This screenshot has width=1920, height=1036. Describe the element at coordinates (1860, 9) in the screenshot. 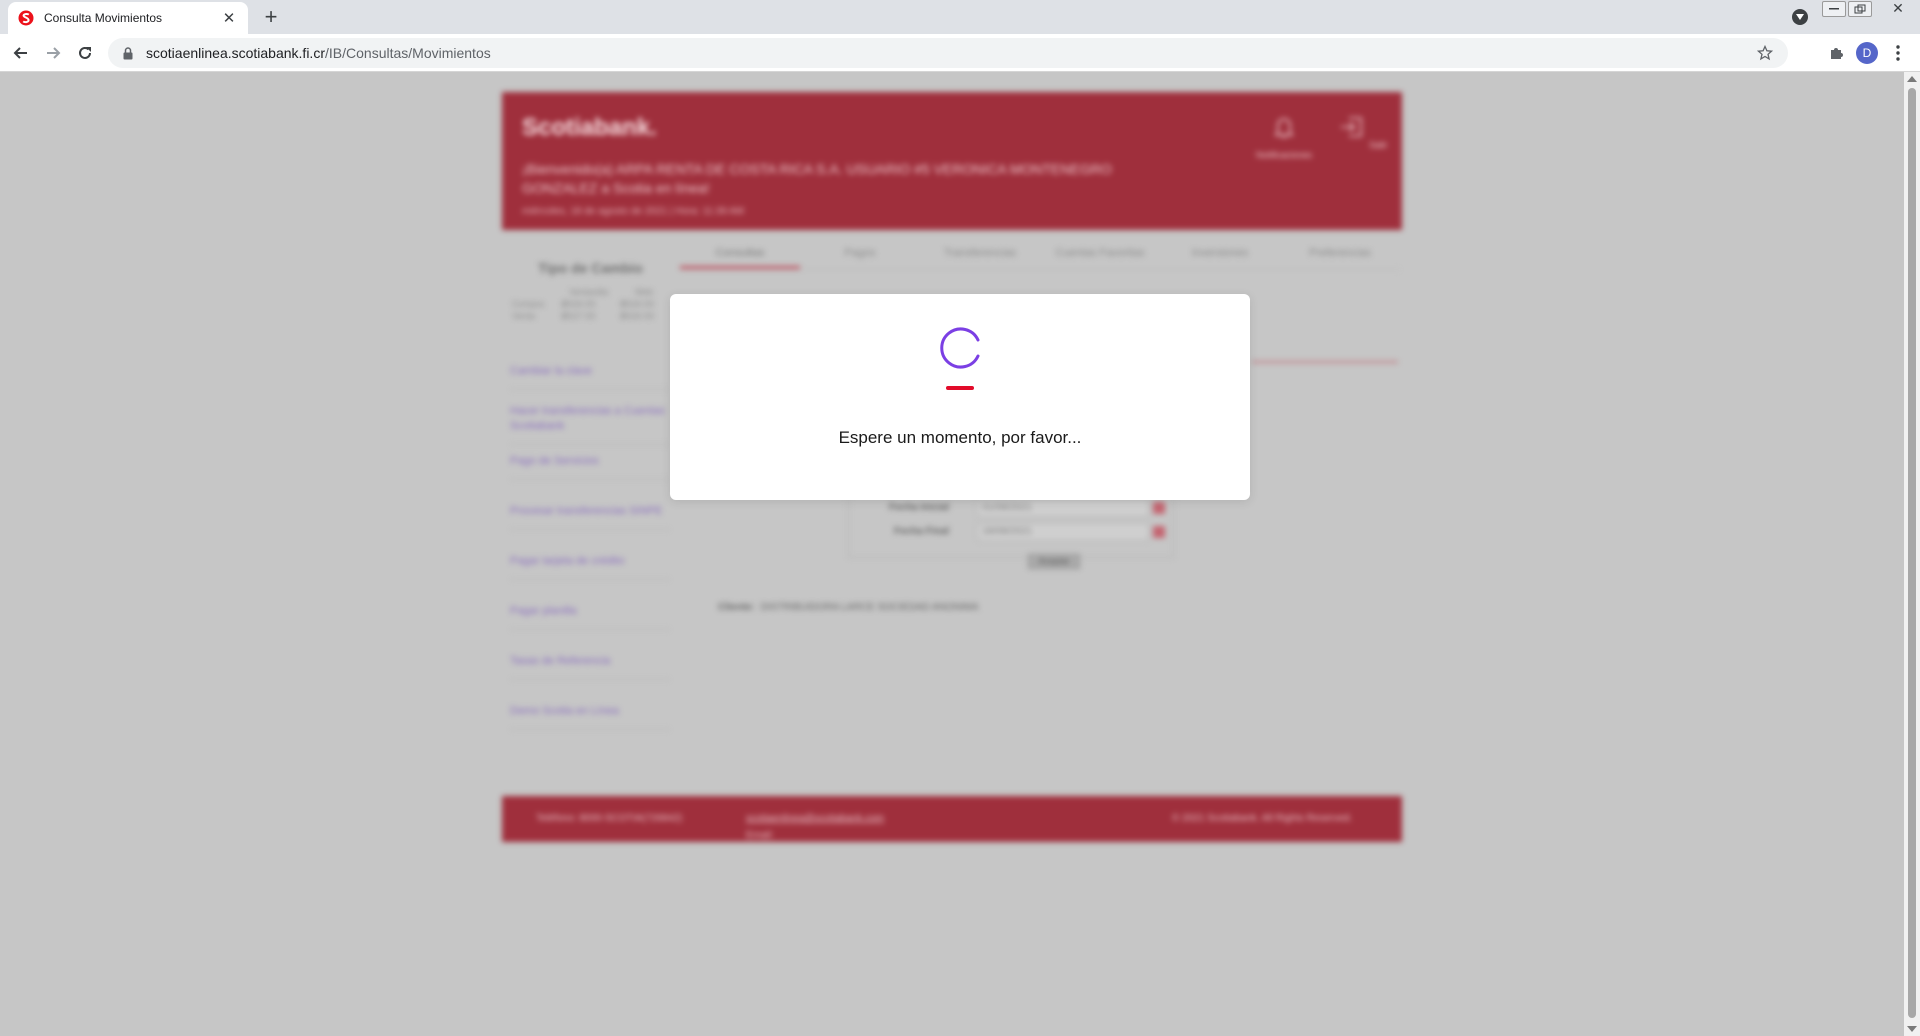

I see `restore-icon` at that location.